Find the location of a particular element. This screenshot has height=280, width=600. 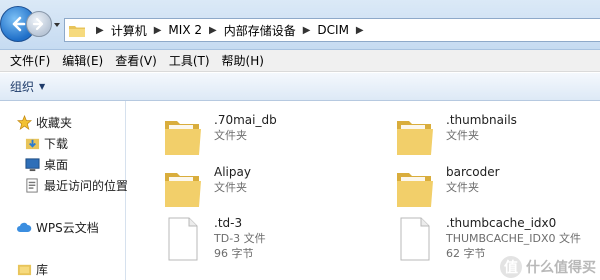

watermark-badge: 值 is located at coordinates (511, 267).